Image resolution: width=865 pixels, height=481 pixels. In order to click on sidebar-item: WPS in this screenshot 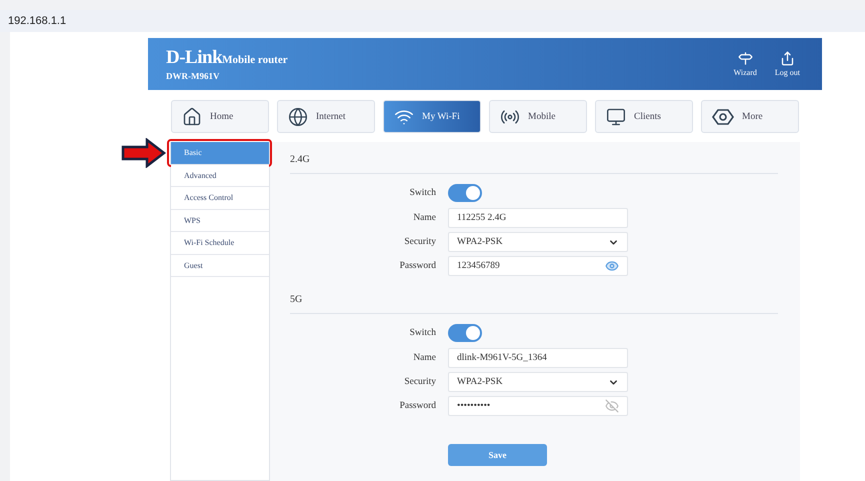, I will do `click(220, 221)`.